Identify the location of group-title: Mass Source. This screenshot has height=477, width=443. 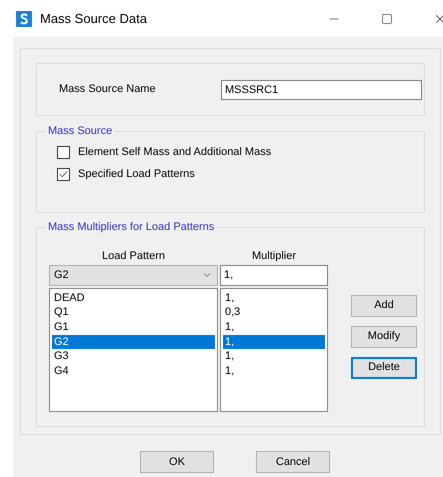
(80, 131).